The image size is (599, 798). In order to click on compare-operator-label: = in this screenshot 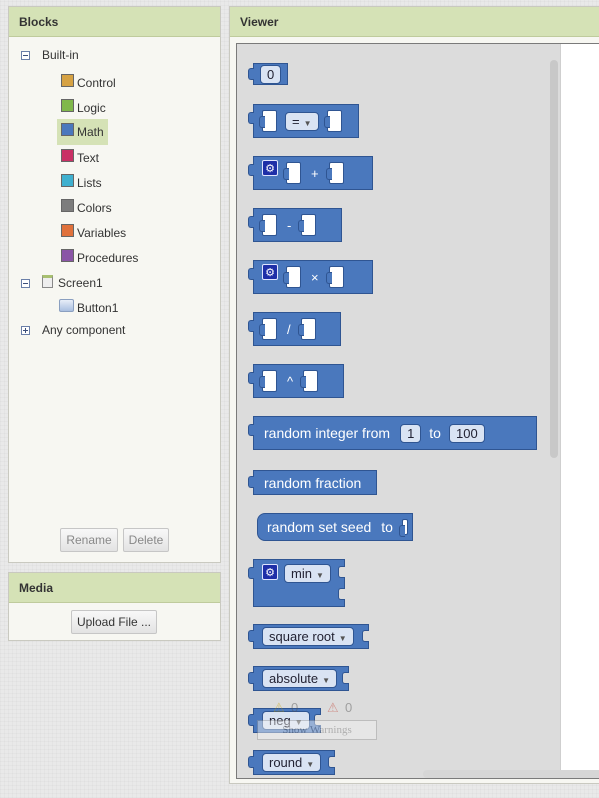, I will do `click(296, 121)`.